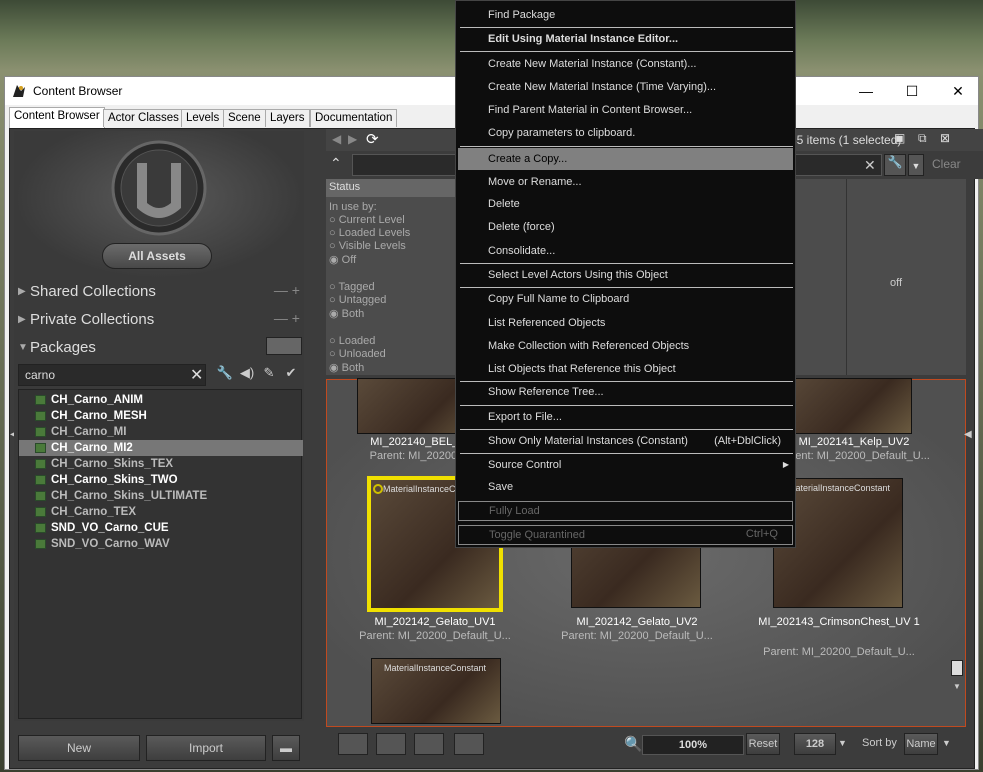  Describe the element at coordinates (336, 163) in the screenshot. I see `collapse-filter-icon: ⌃` at that location.